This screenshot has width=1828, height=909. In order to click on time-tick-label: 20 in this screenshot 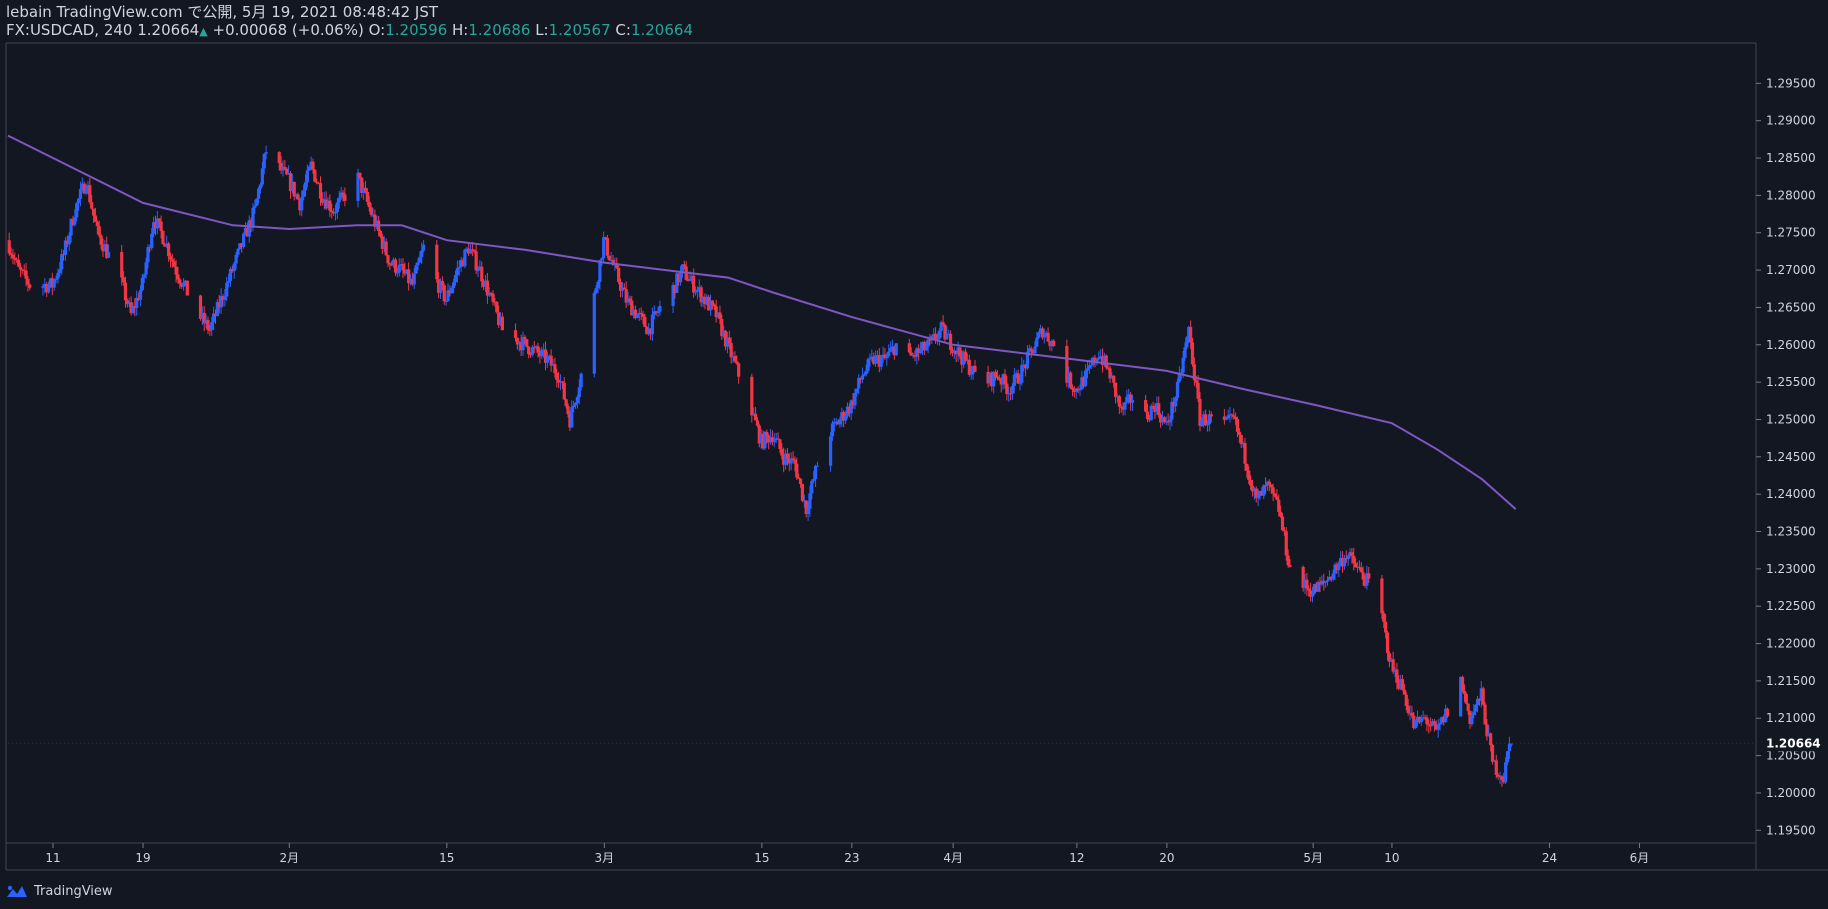, I will do `click(1166, 858)`.